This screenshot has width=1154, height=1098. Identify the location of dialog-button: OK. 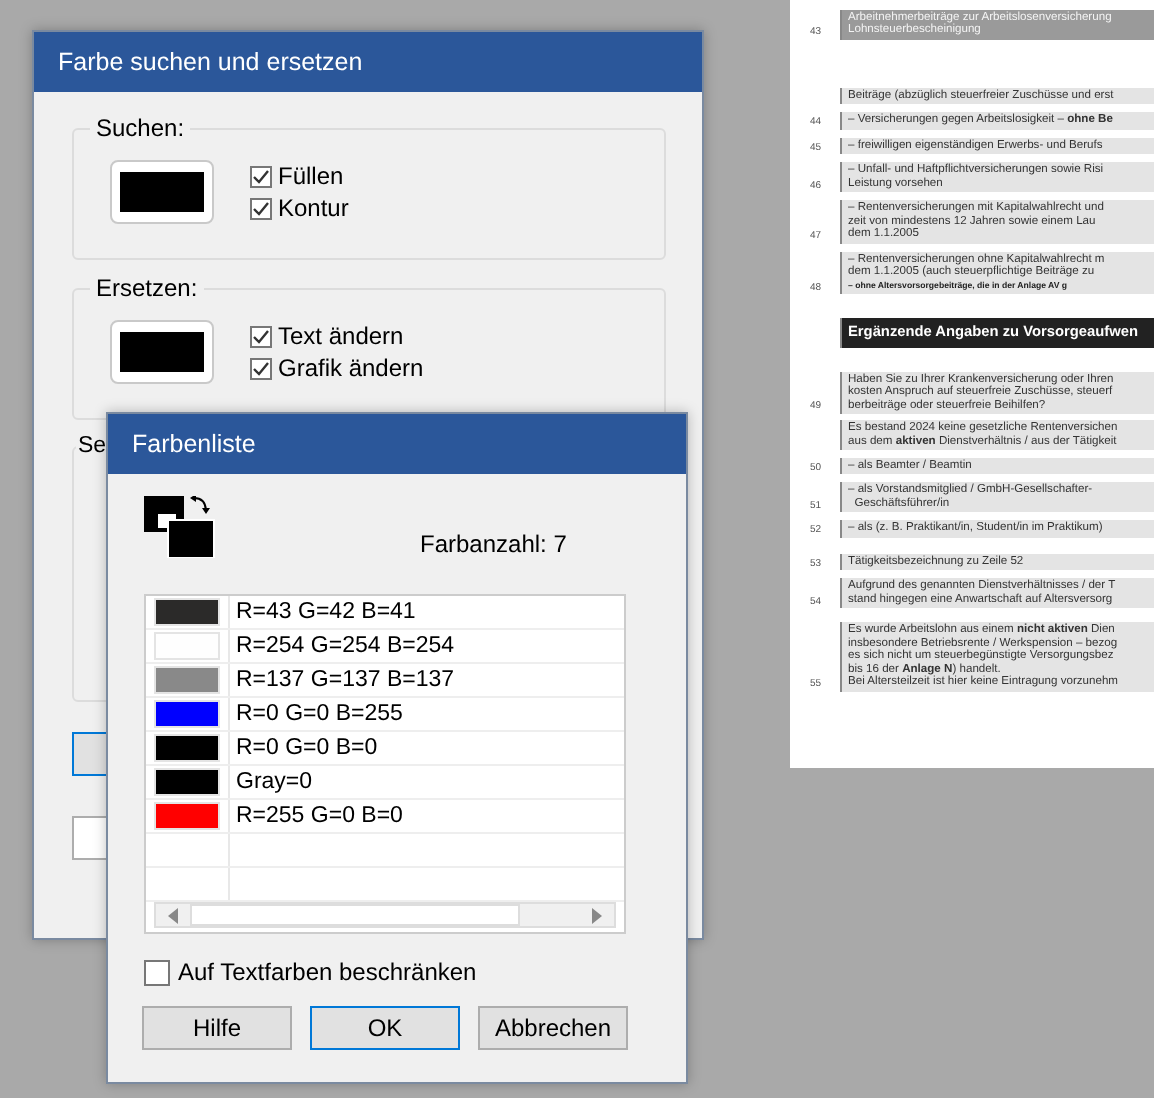
(385, 1028).